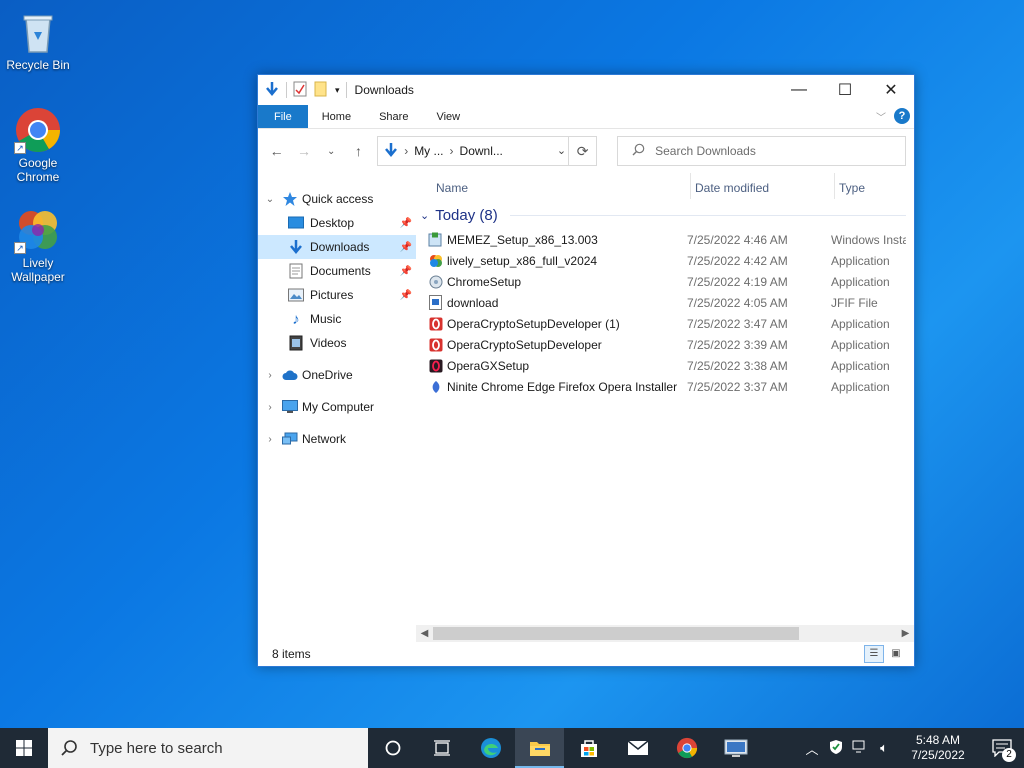 The height and width of the screenshot is (768, 1024). I want to click on tab-view: View, so click(448, 116).